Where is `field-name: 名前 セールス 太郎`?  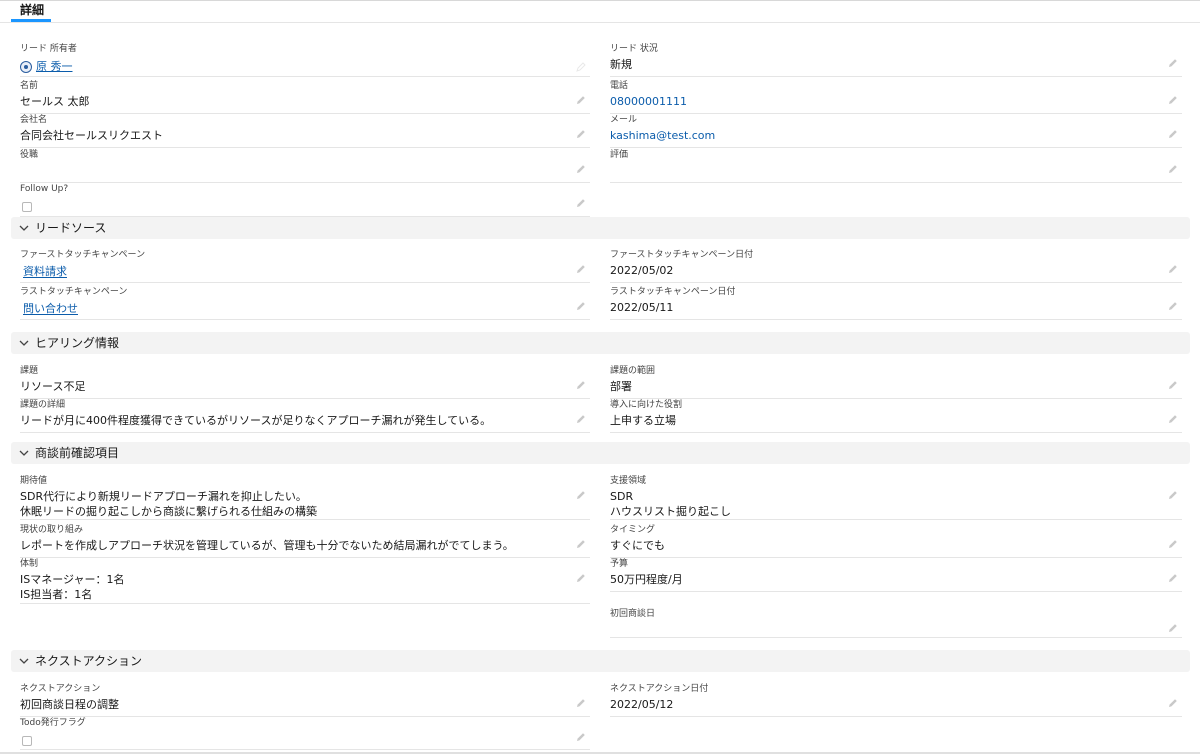 field-name: 名前 セールス 太郎 is located at coordinates (305, 97).